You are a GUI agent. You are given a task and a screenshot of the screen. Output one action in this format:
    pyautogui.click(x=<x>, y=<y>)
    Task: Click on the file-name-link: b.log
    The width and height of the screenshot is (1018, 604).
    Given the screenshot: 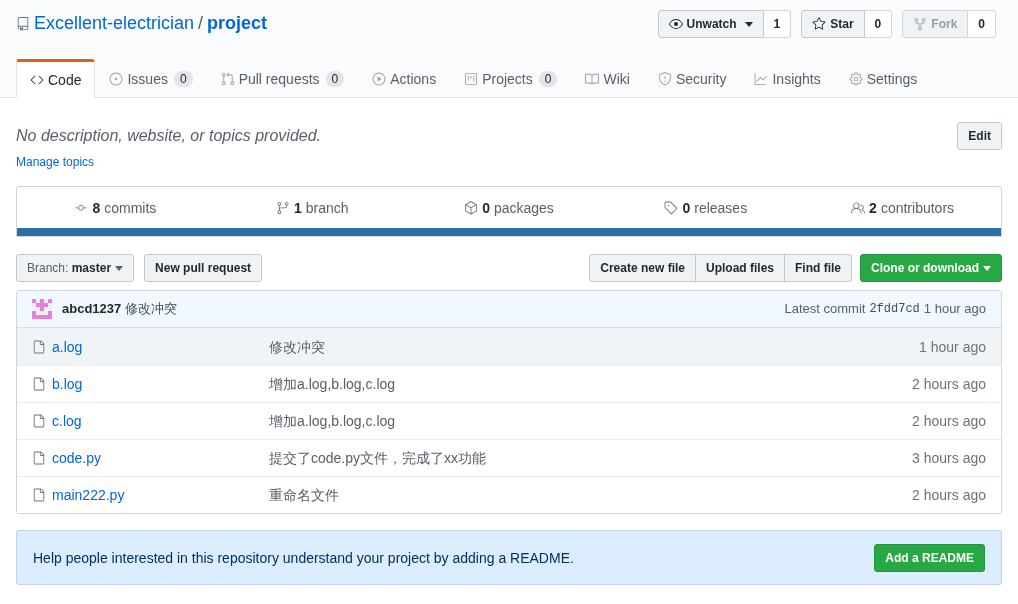 What is the action you would take?
    pyautogui.click(x=160, y=384)
    